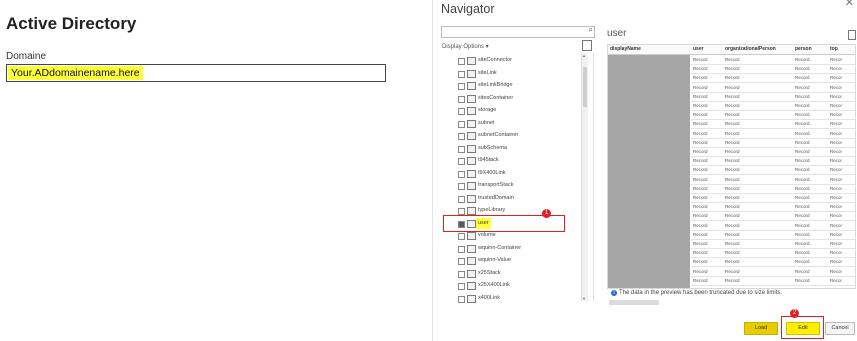 This screenshot has width=857, height=341. What do you see at coordinates (523, 73) in the screenshot?
I see `navigator-item: siteLink` at bounding box center [523, 73].